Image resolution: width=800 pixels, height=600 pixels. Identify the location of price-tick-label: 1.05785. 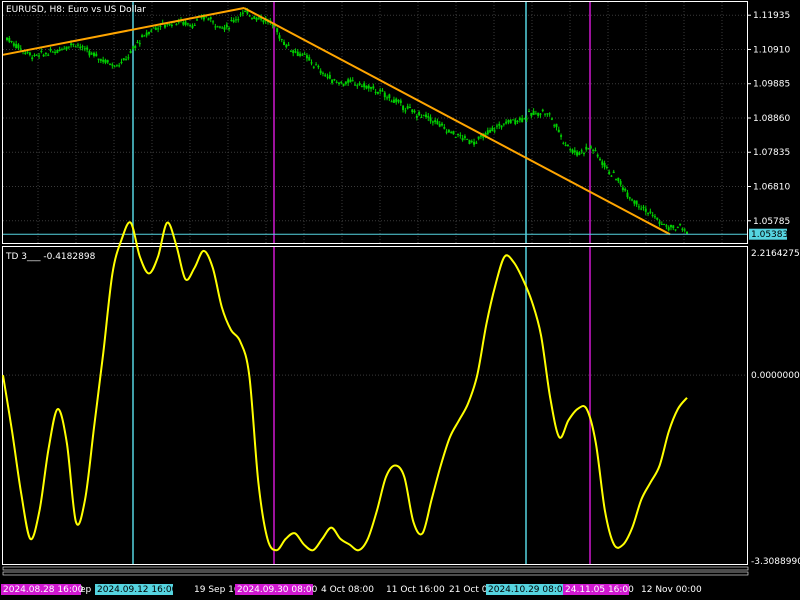
(771, 222).